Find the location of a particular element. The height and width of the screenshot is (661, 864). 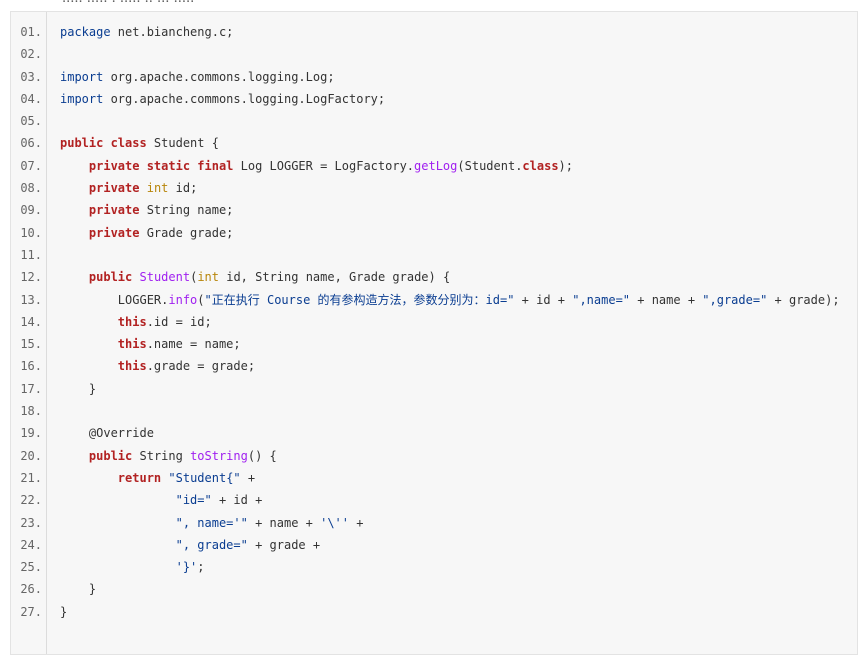

code-token-string: "正在执行 Course 的有参构造方法，参数分别为：id=" is located at coordinates (359, 299).